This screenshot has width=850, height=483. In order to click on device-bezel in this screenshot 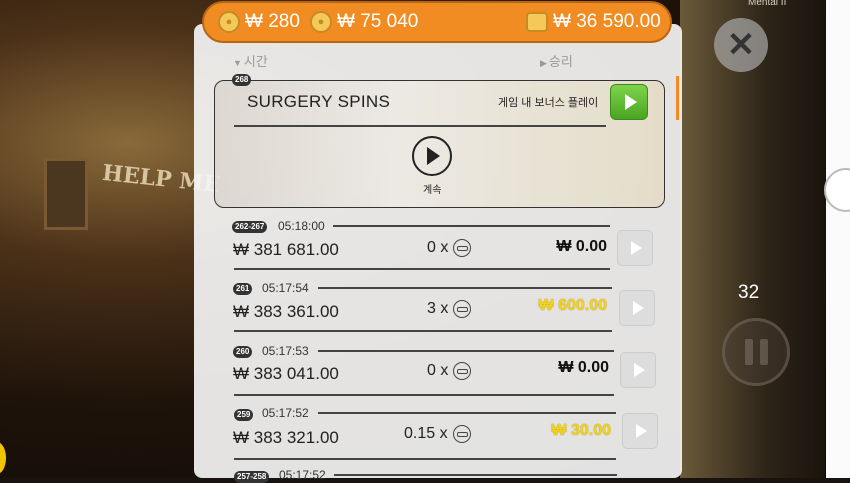, I will do `click(838, 239)`.